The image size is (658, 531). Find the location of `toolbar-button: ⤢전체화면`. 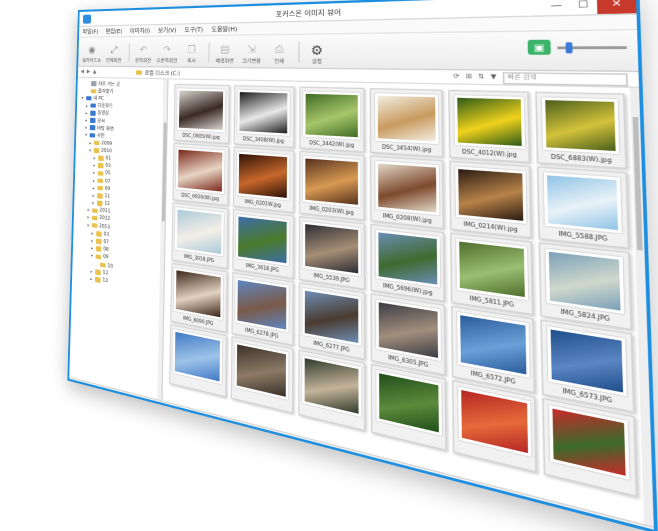

toolbar-button: ⤢전체화면 is located at coordinates (113, 54).